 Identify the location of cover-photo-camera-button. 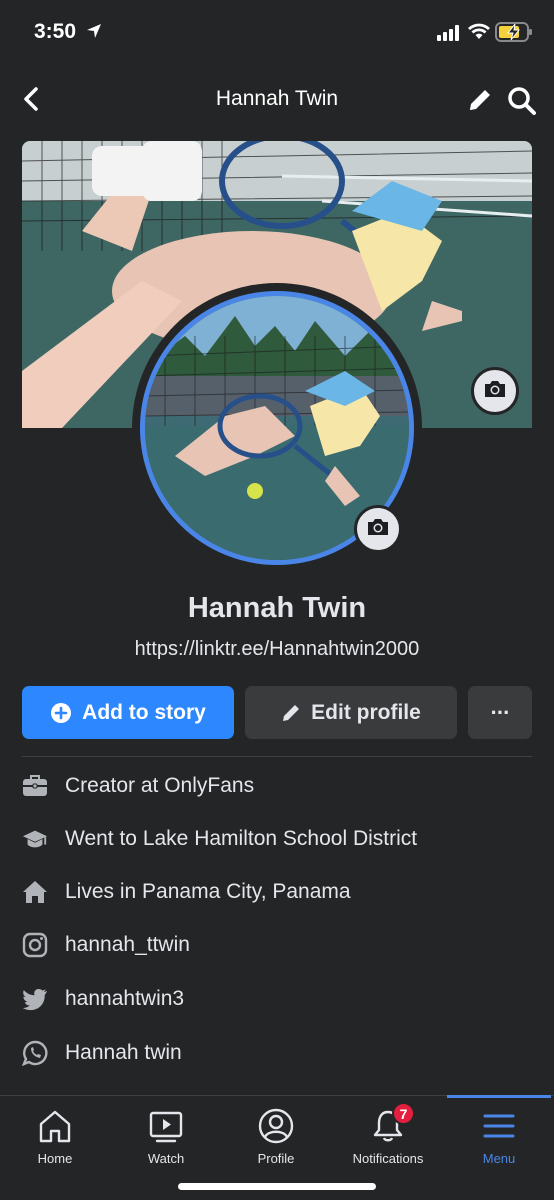
(495, 391).